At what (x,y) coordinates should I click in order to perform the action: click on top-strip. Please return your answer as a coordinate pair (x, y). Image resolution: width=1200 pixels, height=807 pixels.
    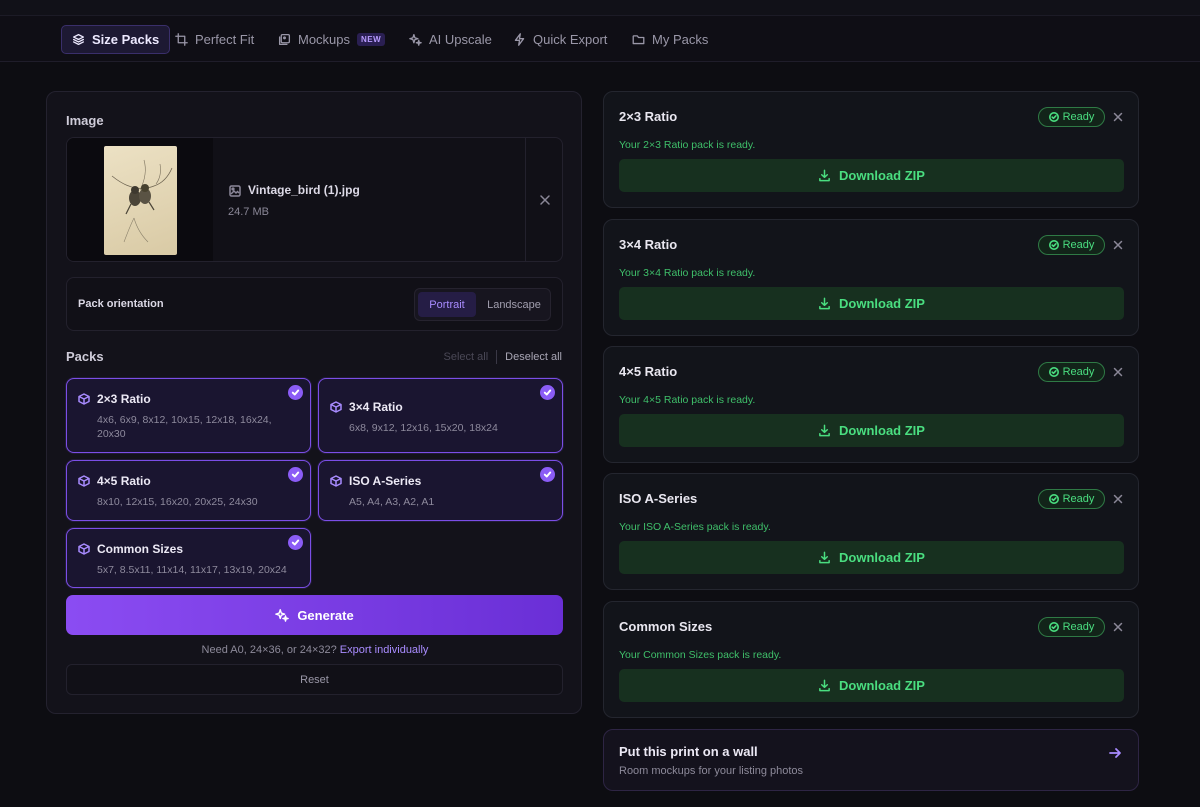
    Looking at the image, I should click on (600, 8).